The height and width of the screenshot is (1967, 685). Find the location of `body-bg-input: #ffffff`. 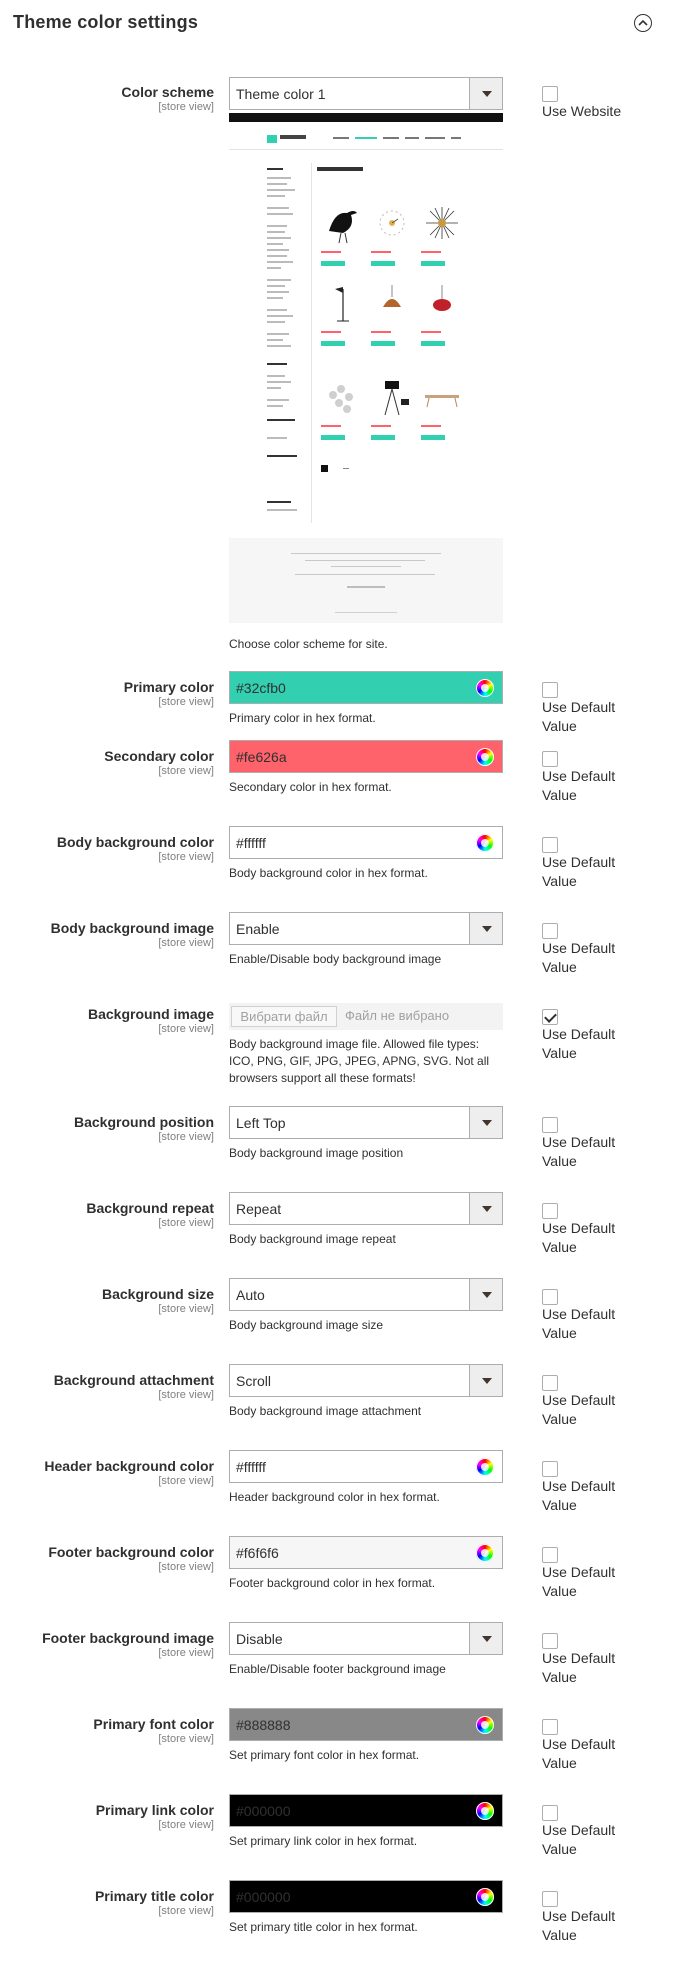

body-bg-input: #ffffff is located at coordinates (366, 842).